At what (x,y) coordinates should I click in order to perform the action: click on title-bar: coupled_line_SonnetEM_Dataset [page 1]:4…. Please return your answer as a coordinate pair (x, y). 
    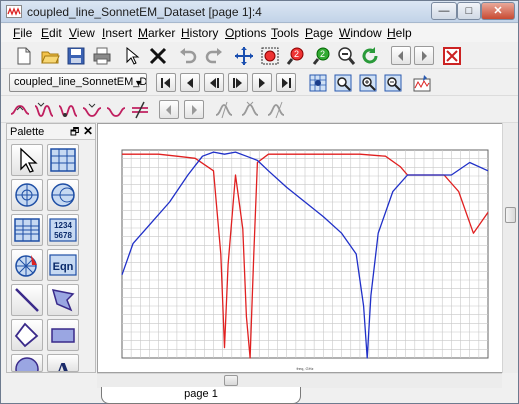
    Looking at the image, I should click on (259, 12).